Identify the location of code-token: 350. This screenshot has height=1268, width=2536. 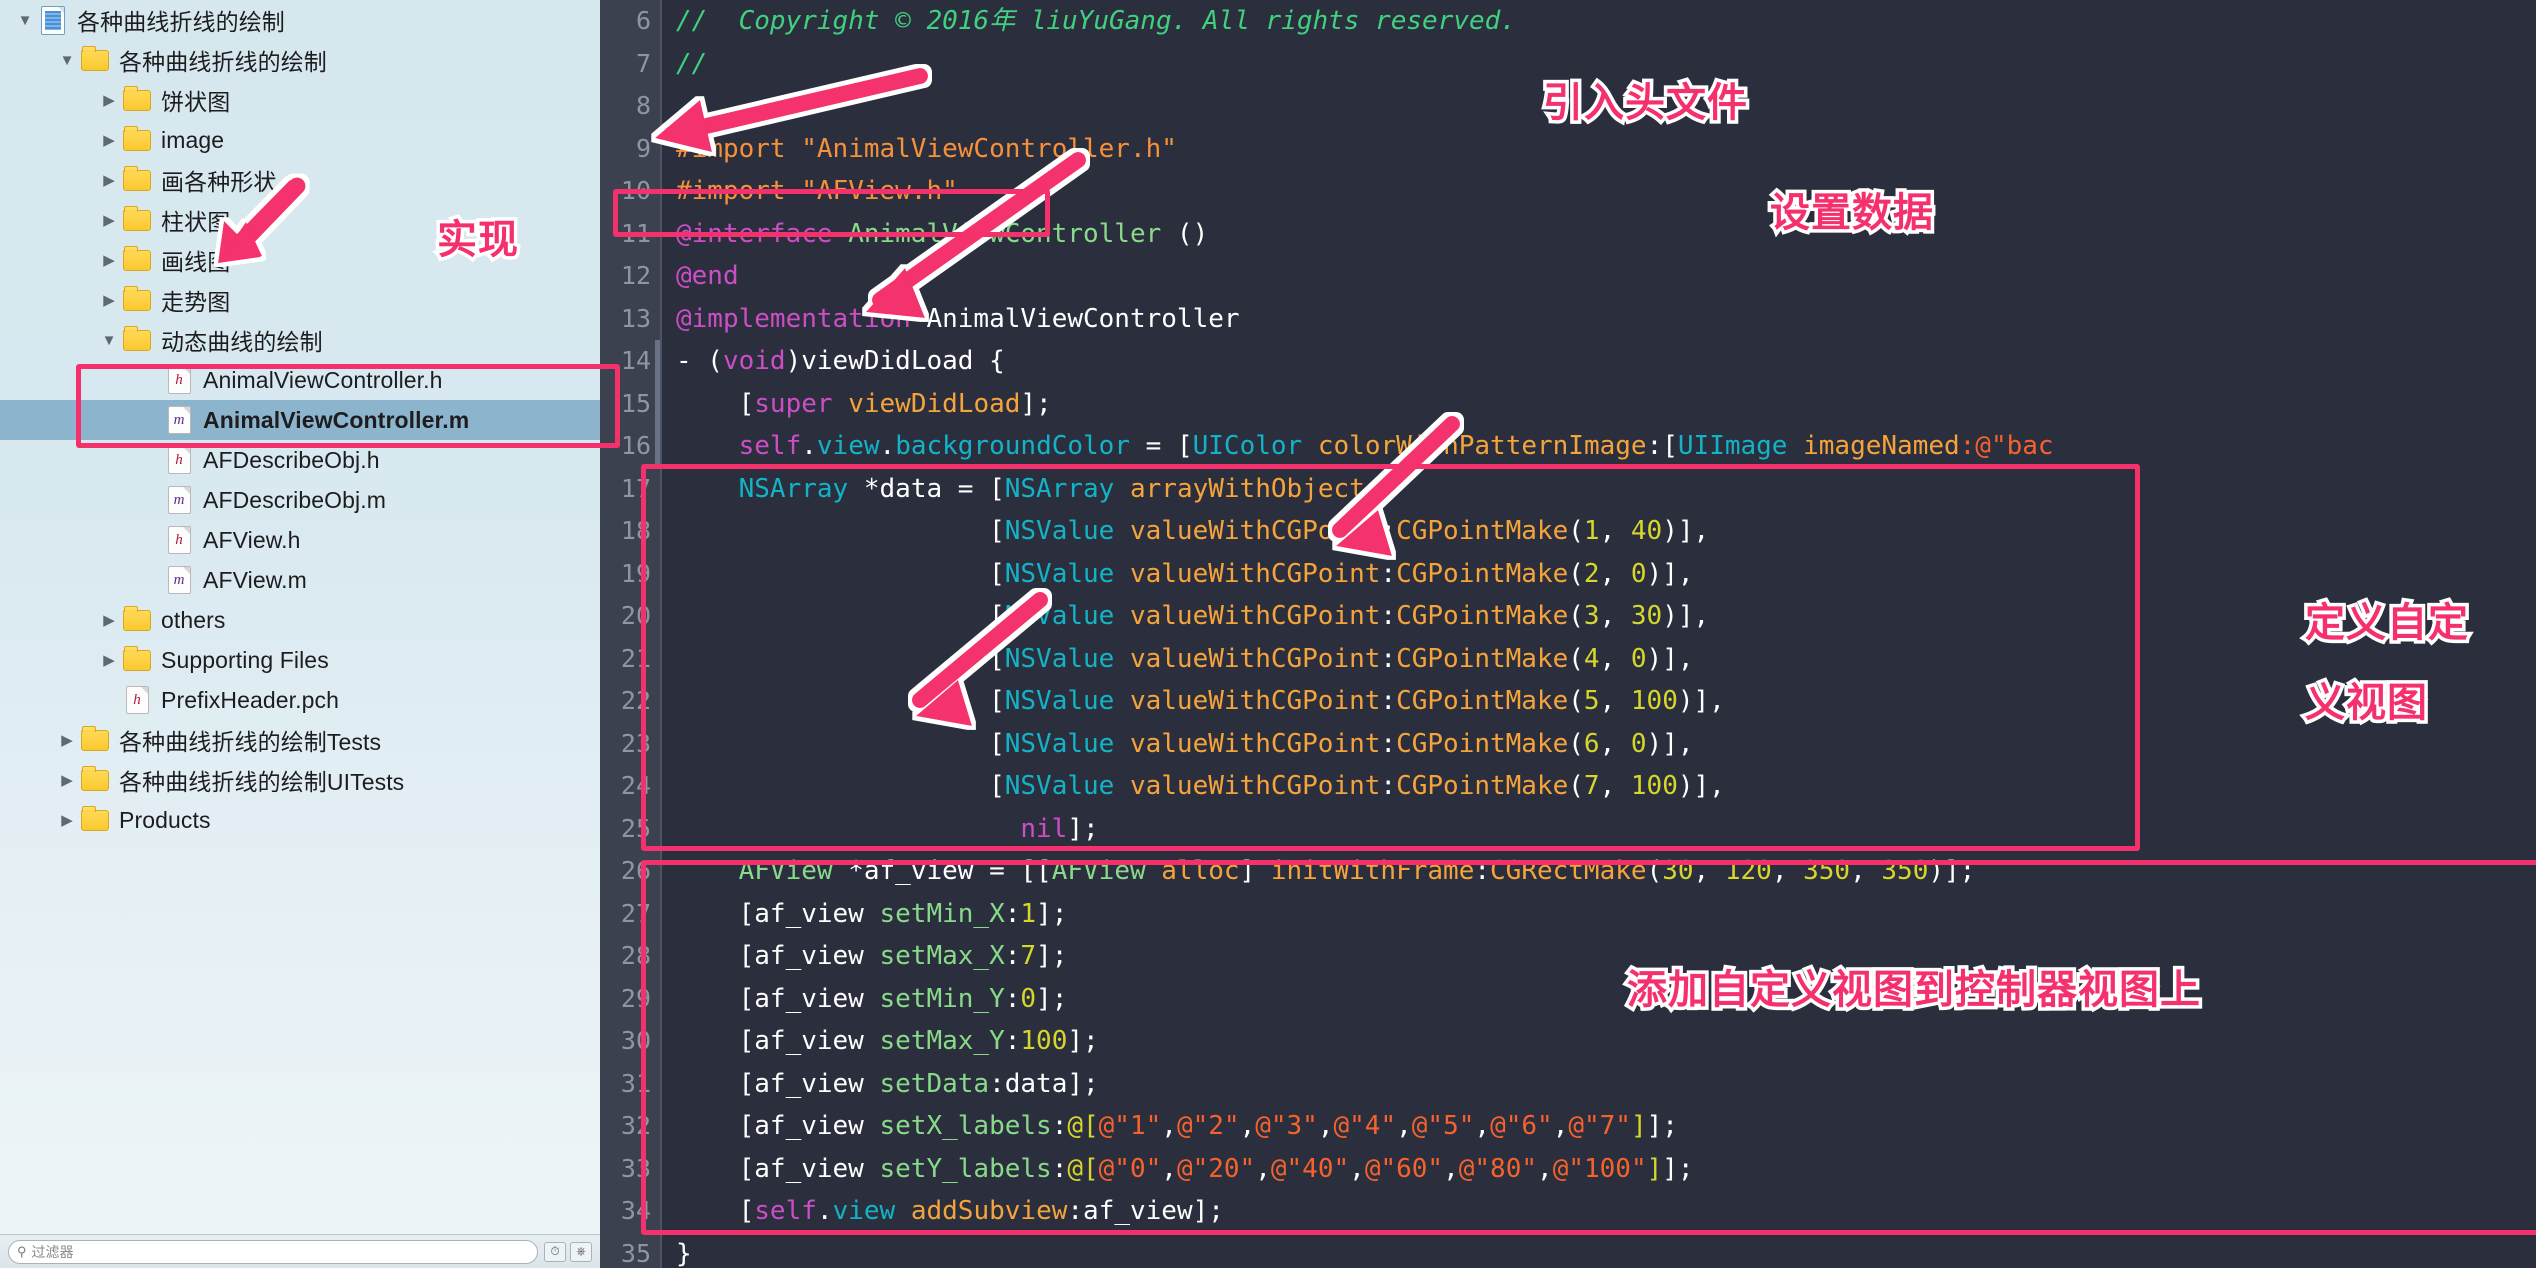
(1827, 871).